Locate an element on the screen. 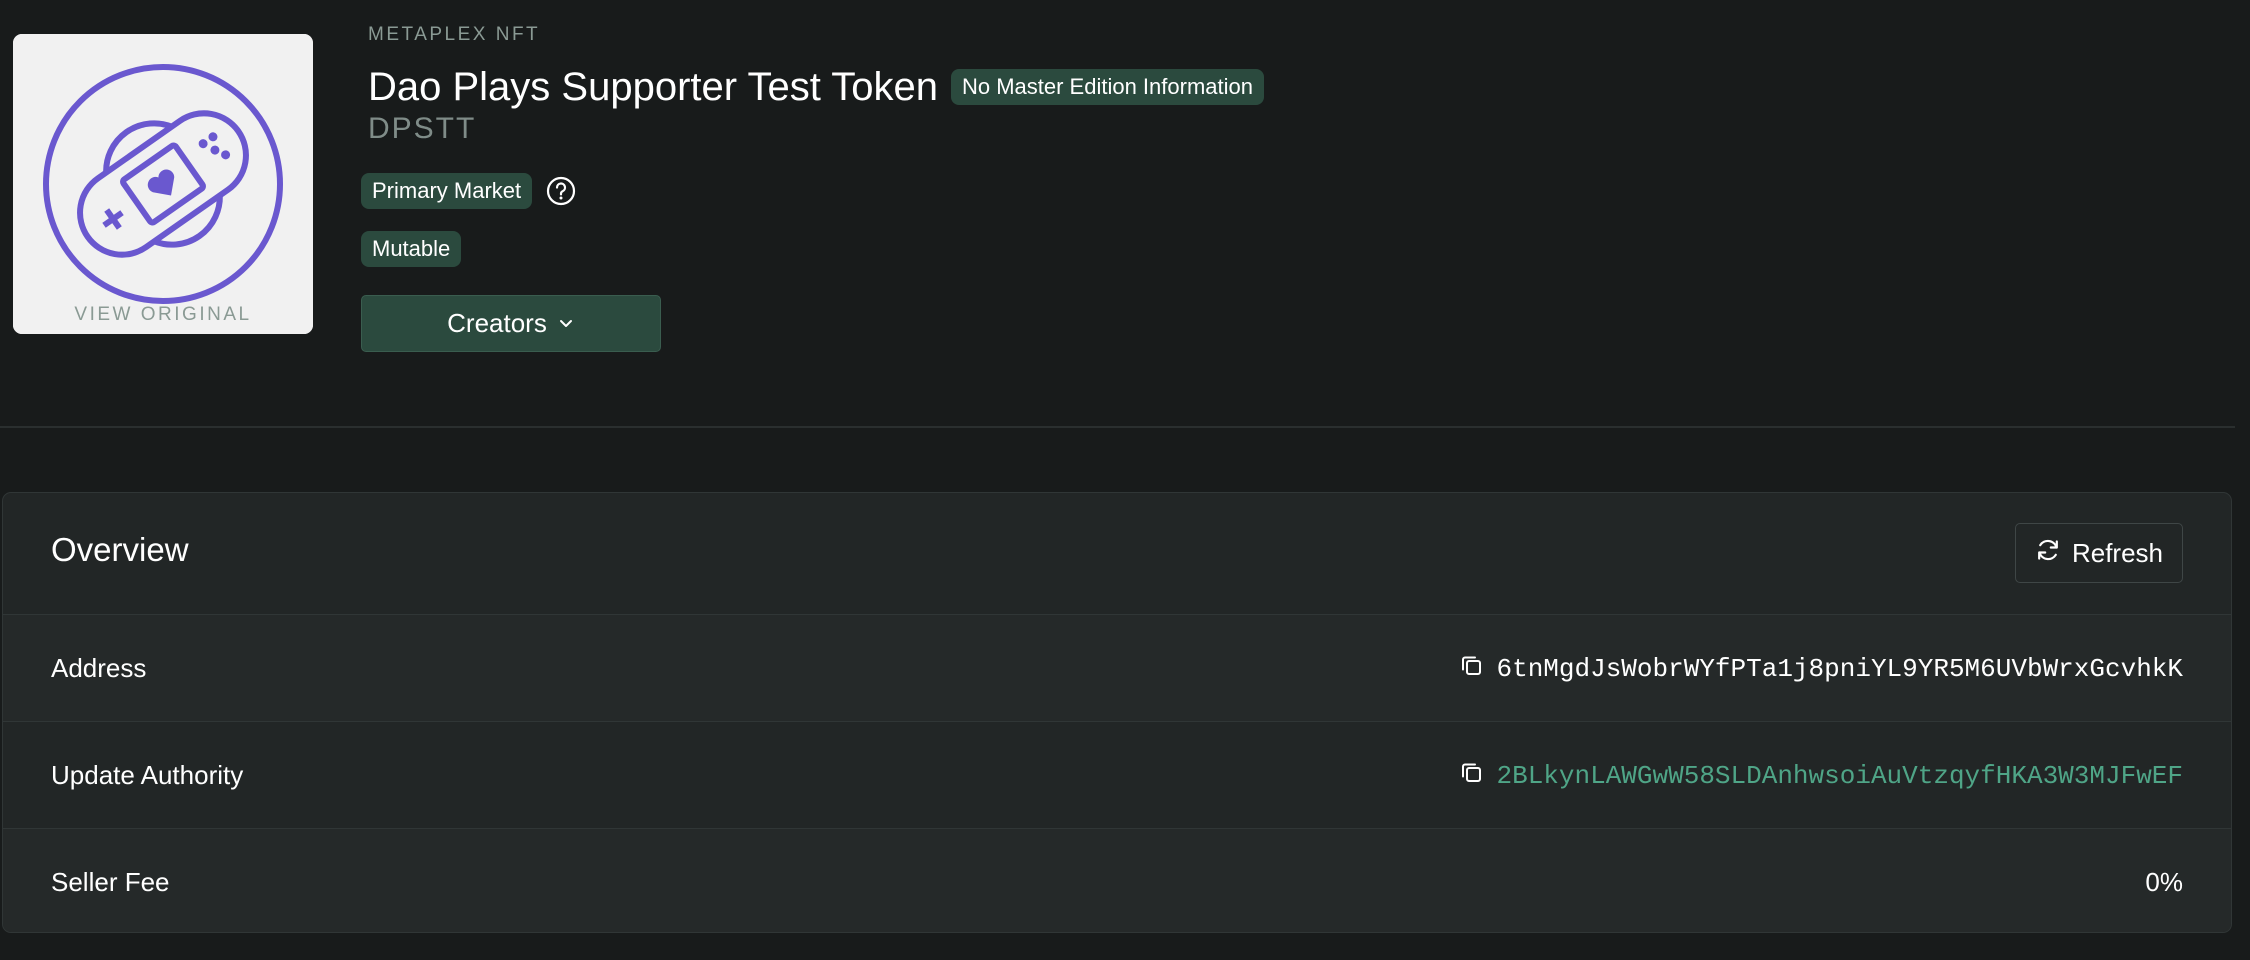 This screenshot has width=2250, height=960. seller-fee-label: Seller Fee is located at coordinates (110, 882).